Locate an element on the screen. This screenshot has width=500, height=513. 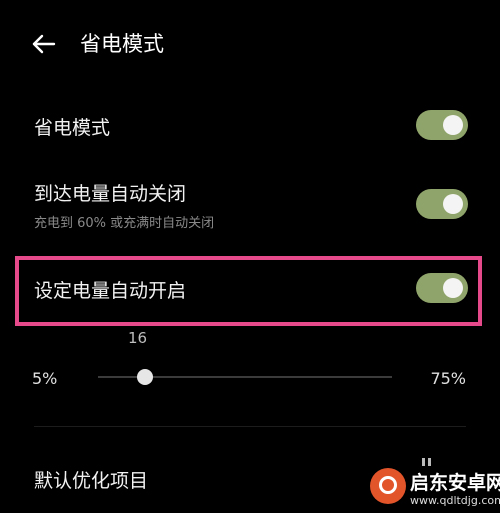
optimize-items-label: 默认优化项目 is located at coordinates (91, 481).